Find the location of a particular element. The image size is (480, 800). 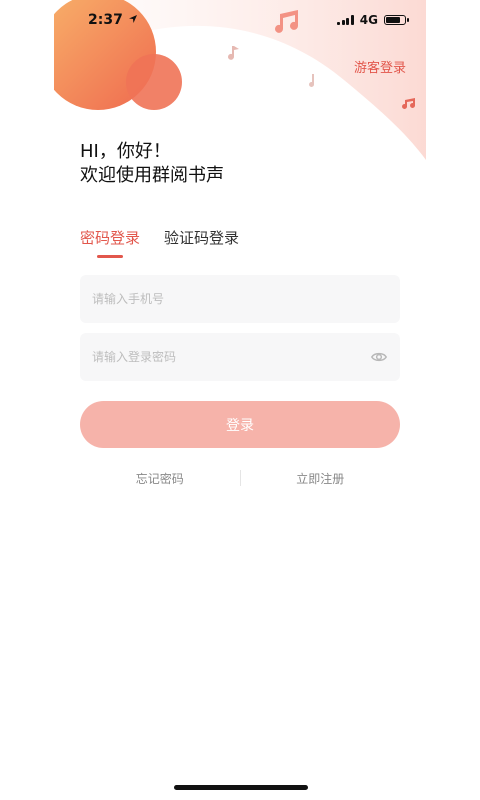

phone-field is located at coordinates (240, 299).